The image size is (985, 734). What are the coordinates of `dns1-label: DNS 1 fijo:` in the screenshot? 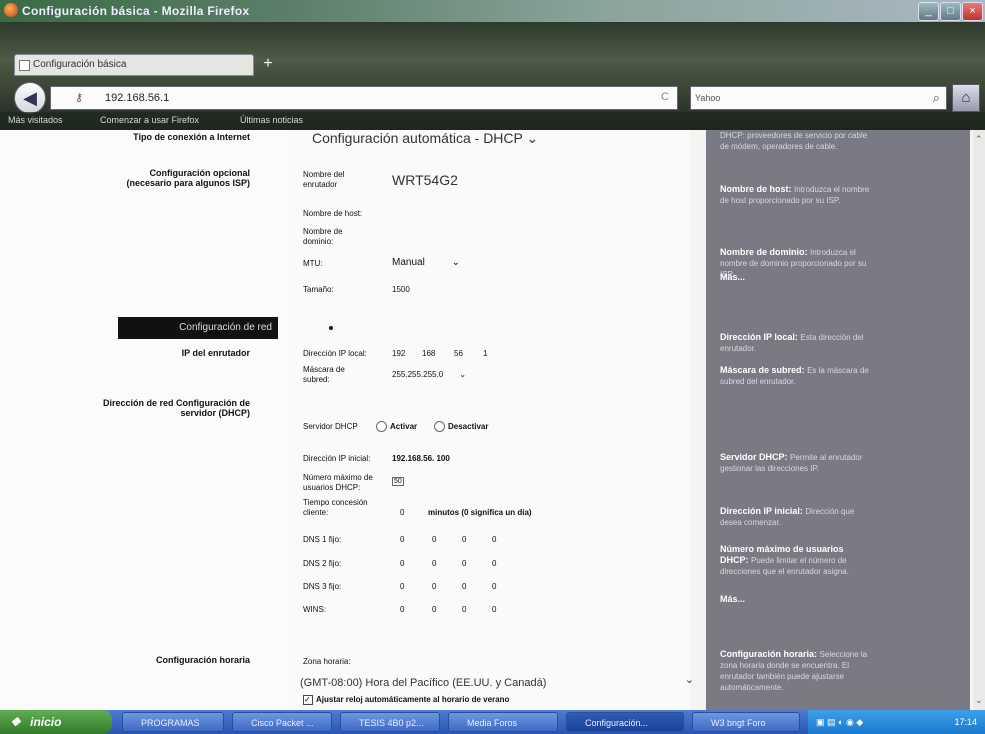 It's located at (322, 539).